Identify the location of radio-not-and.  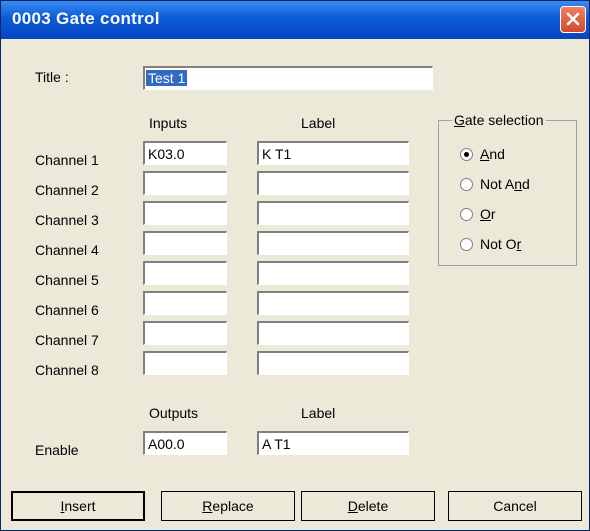
(466, 184).